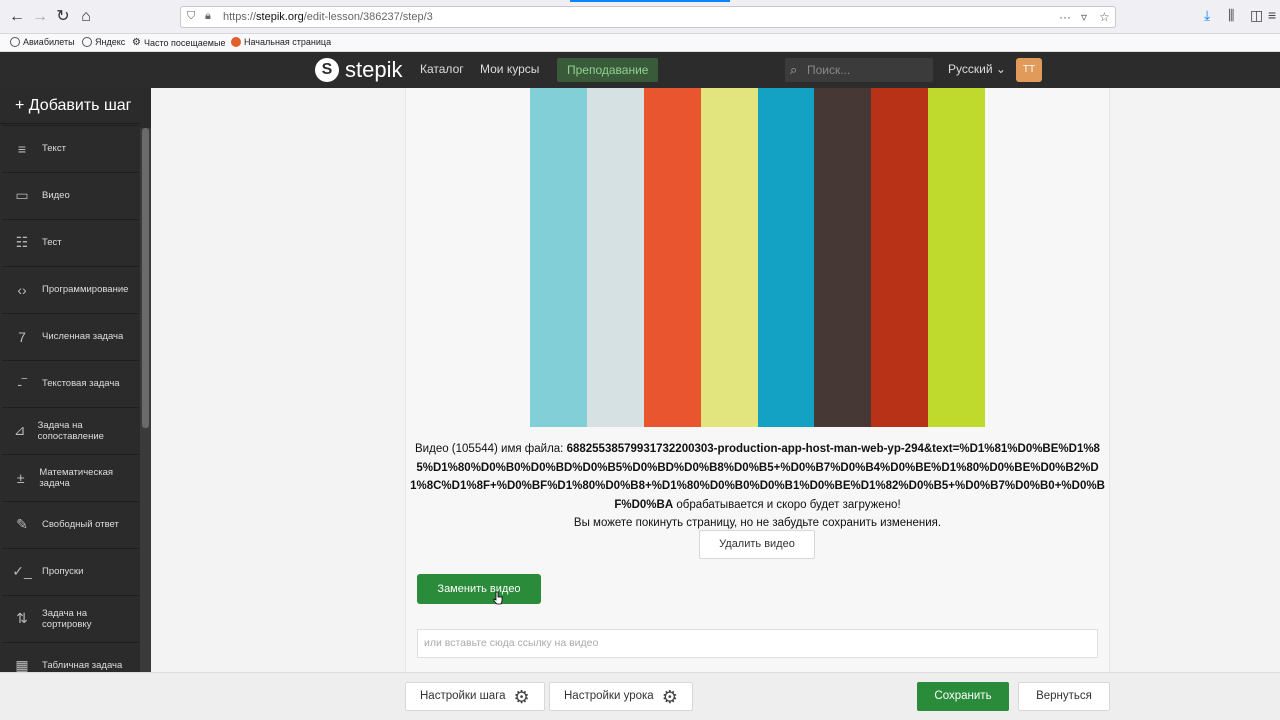 This screenshot has height=720, width=1280. Describe the element at coordinates (327, 70) in the screenshot. I see `stepik-logo-icon: S` at that location.